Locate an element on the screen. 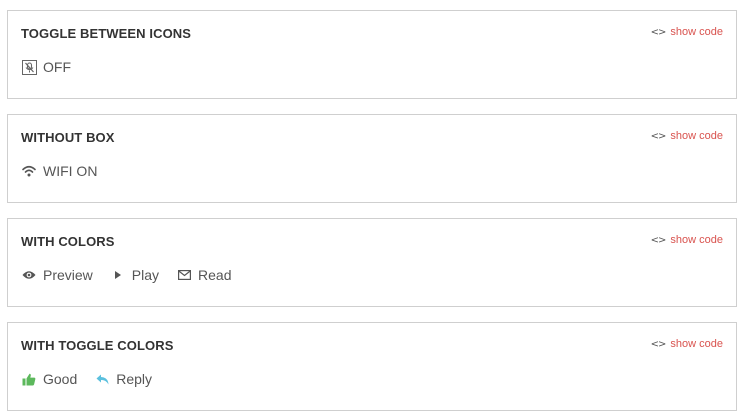  reply-button: Reply is located at coordinates (123, 379).